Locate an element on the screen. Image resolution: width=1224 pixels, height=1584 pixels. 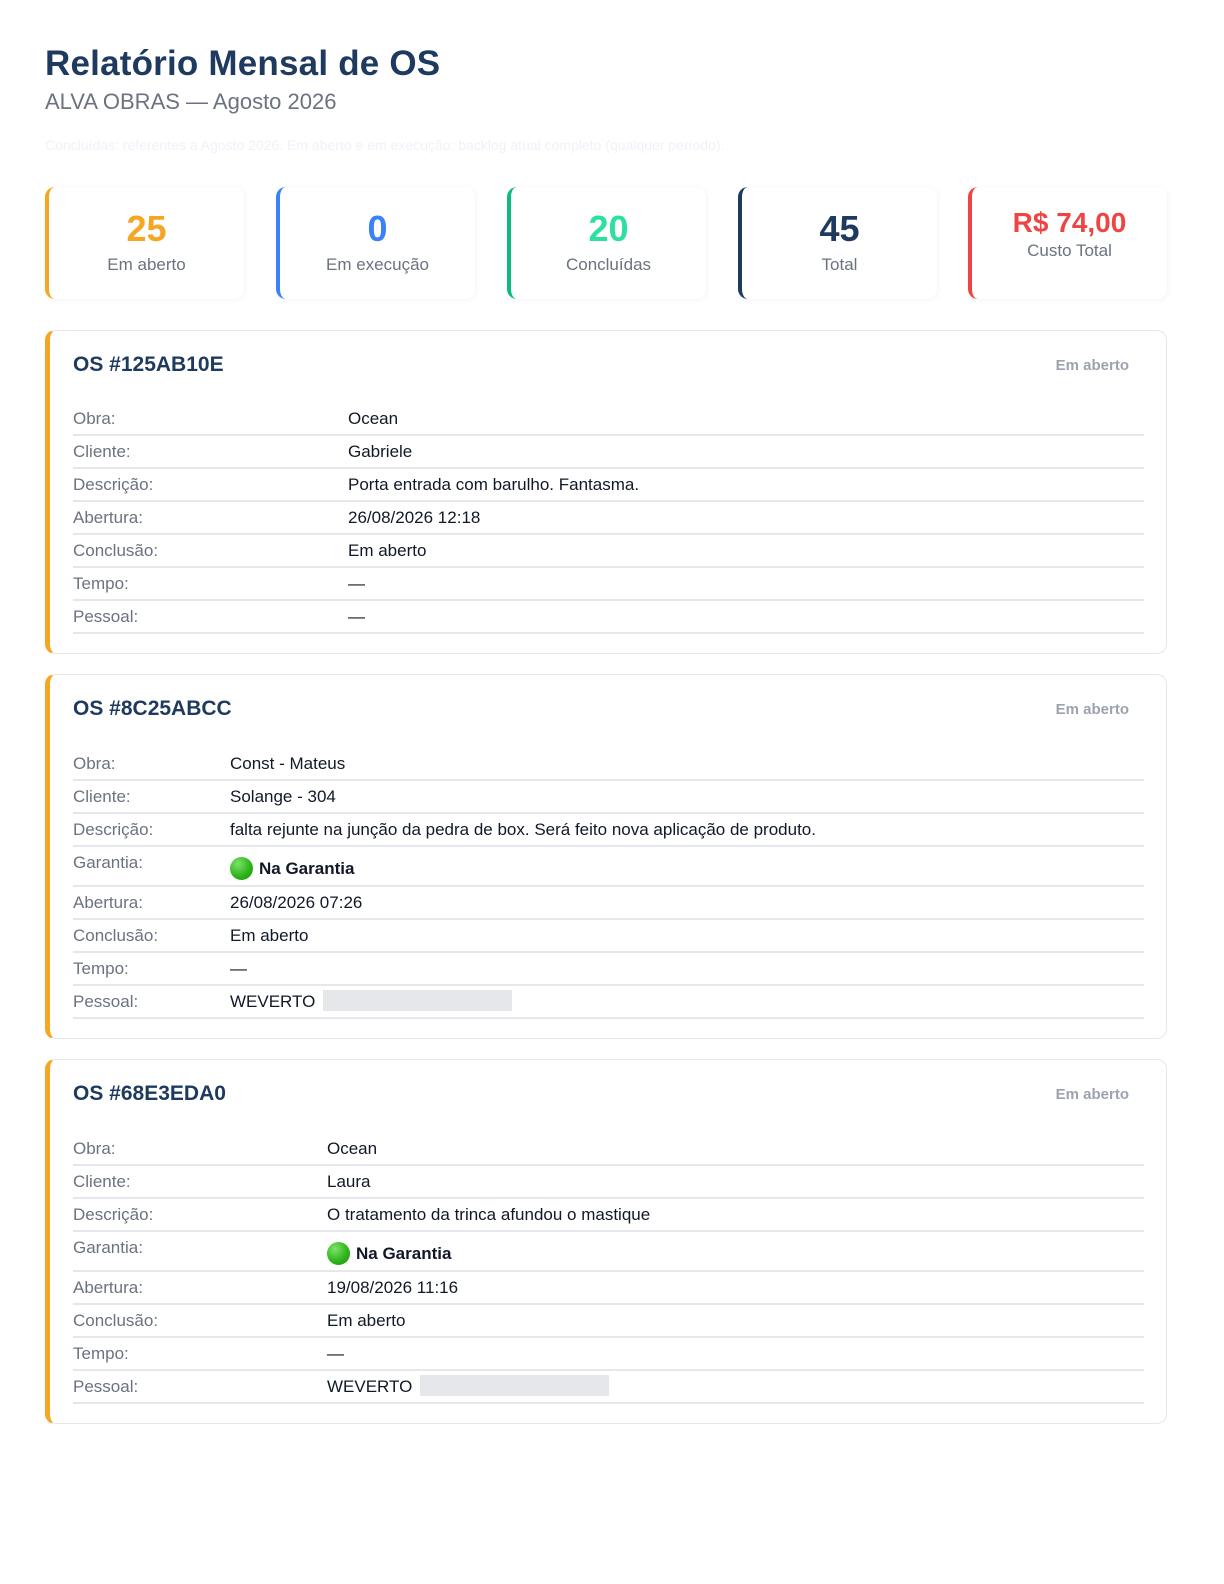
stat-value: 25 is located at coordinates (146, 228).